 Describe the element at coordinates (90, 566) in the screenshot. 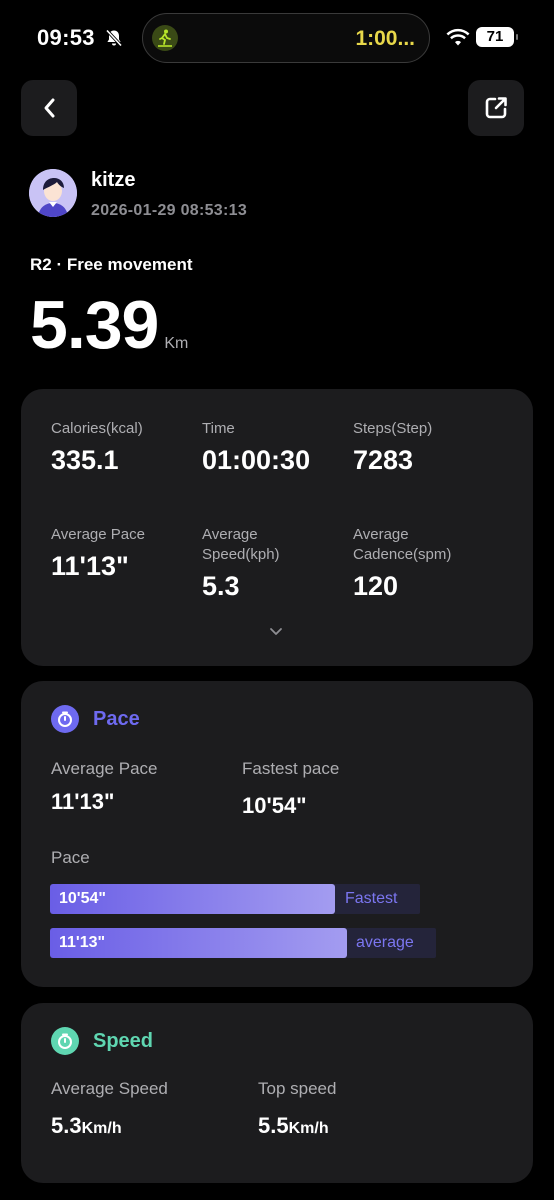

I see `stat-value: 11'13"` at that location.